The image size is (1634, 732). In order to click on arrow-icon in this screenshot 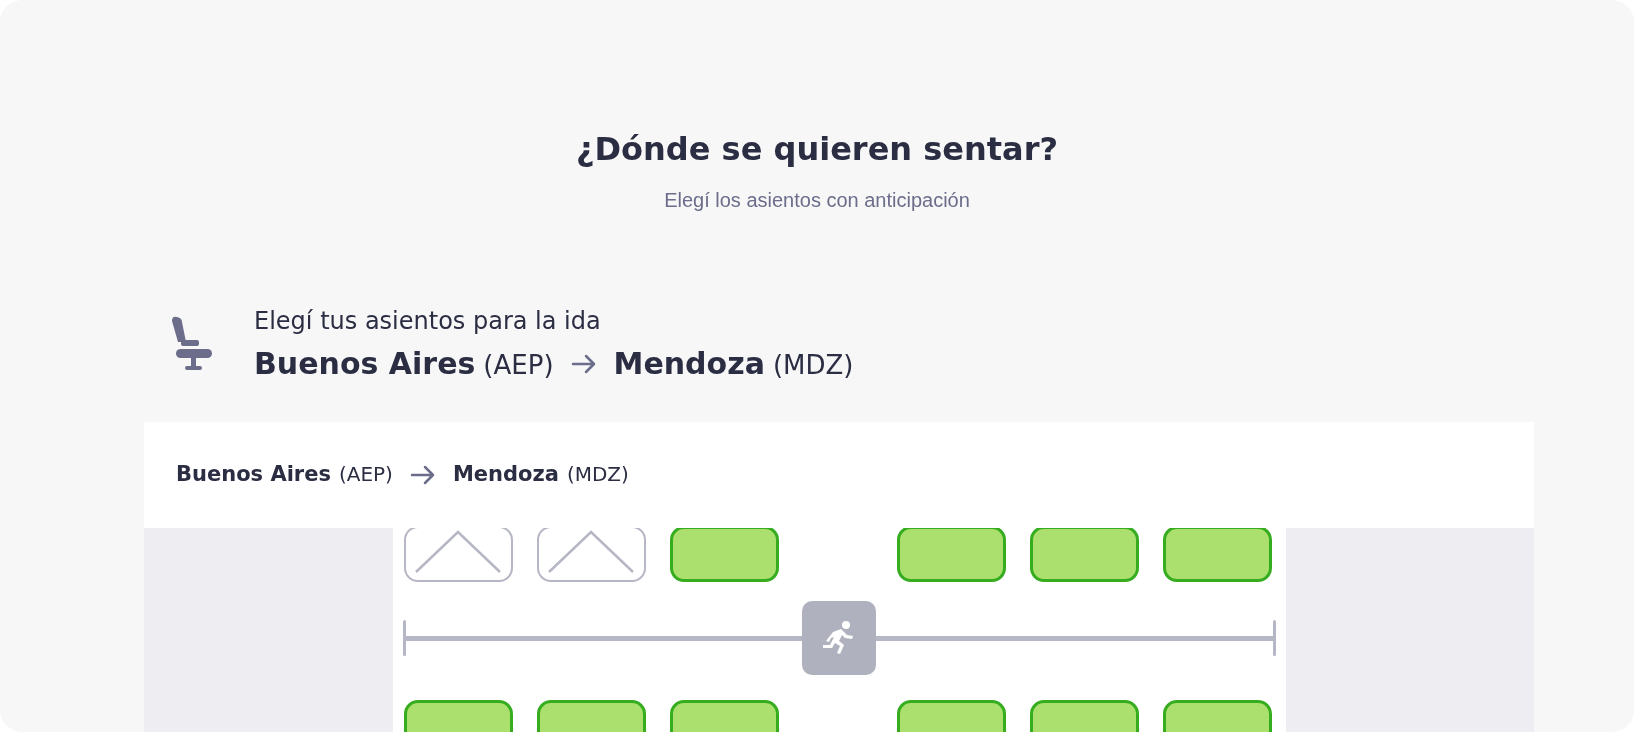, I will do `click(422, 475)`.